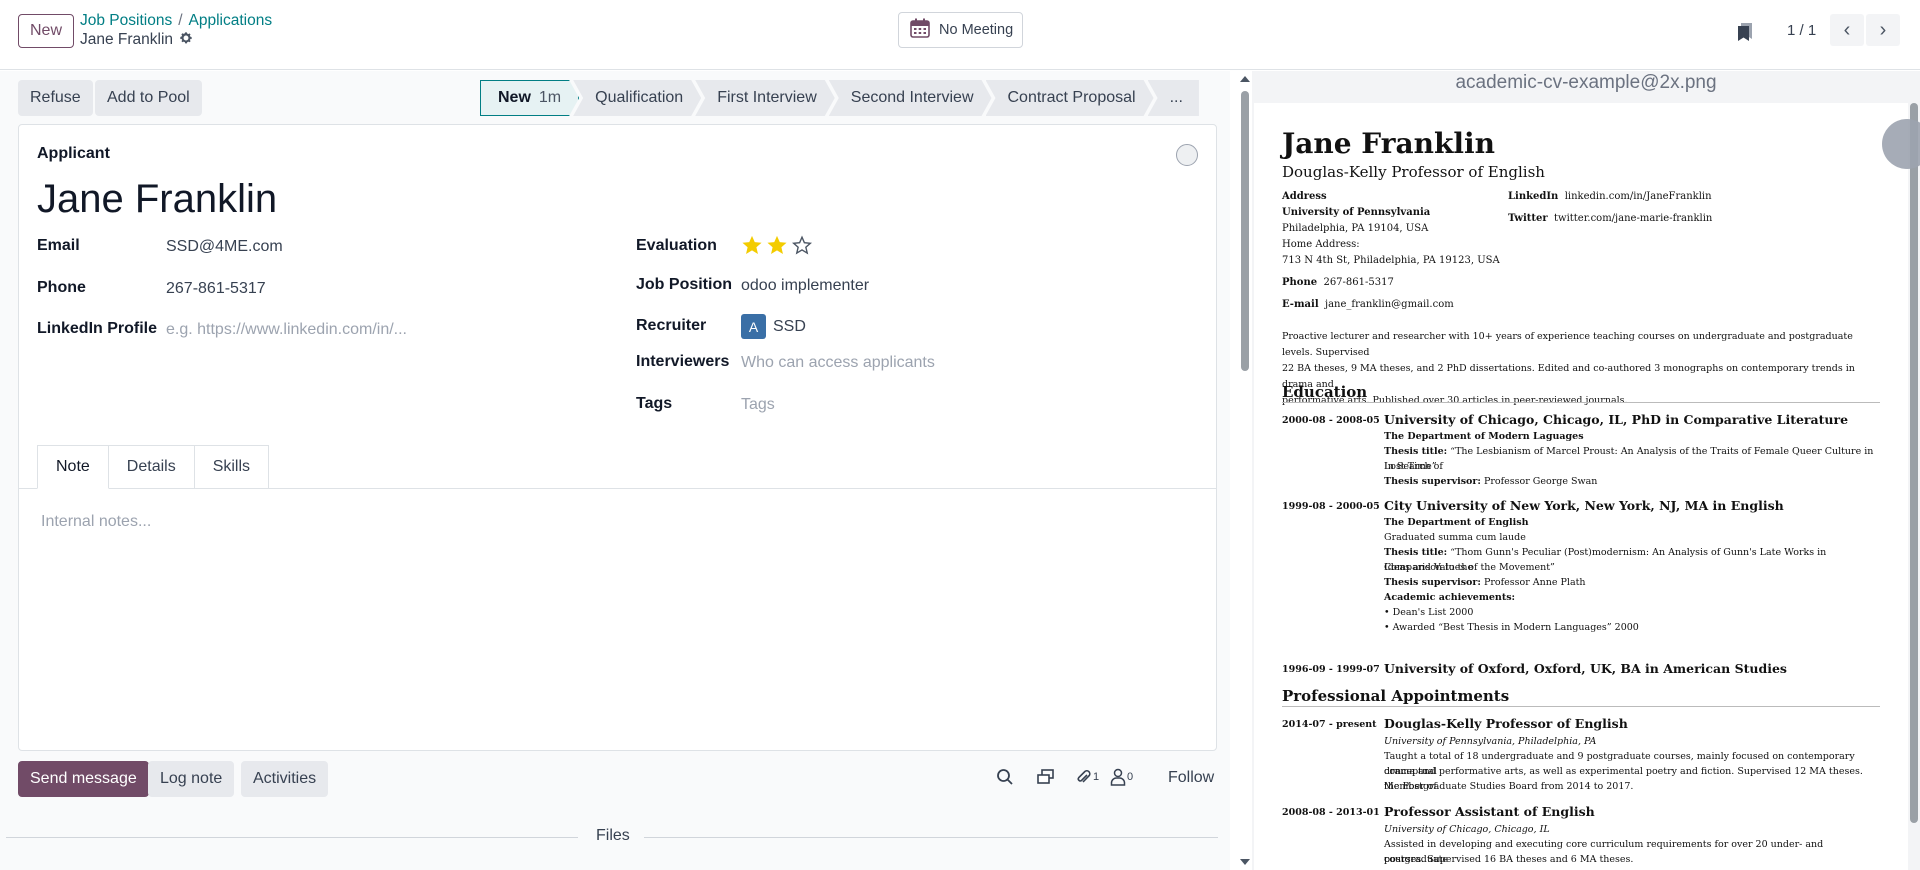  Describe the element at coordinates (1187, 155) in the screenshot. I see `kanban-state-indicator` at that location.